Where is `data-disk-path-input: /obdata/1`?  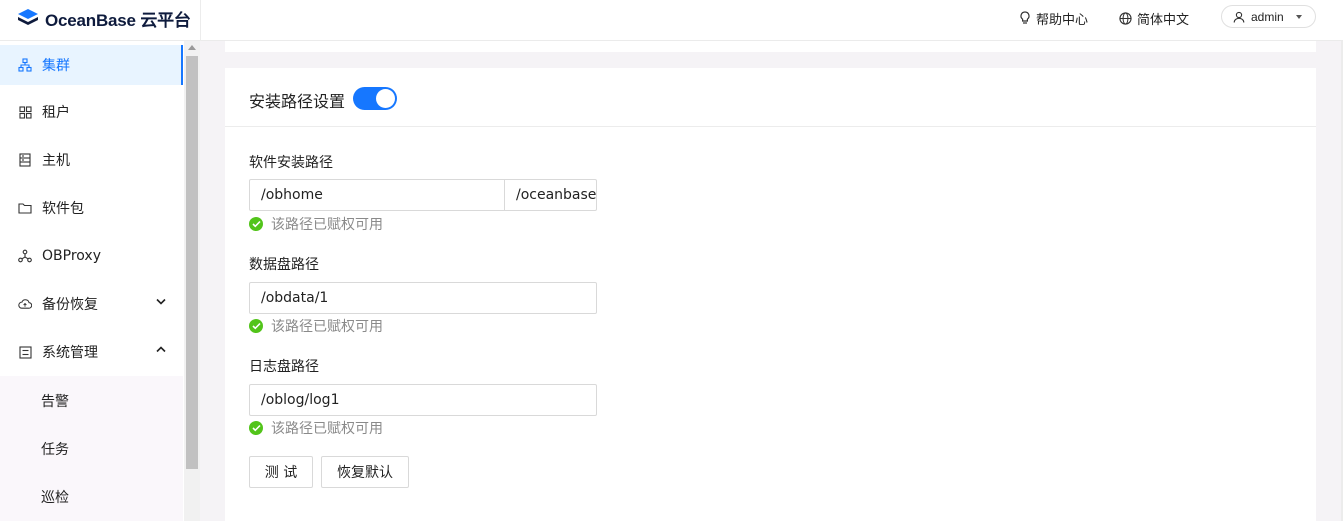 data-disk-path-input: /obdata/1 is located at coordinates (423, 298).